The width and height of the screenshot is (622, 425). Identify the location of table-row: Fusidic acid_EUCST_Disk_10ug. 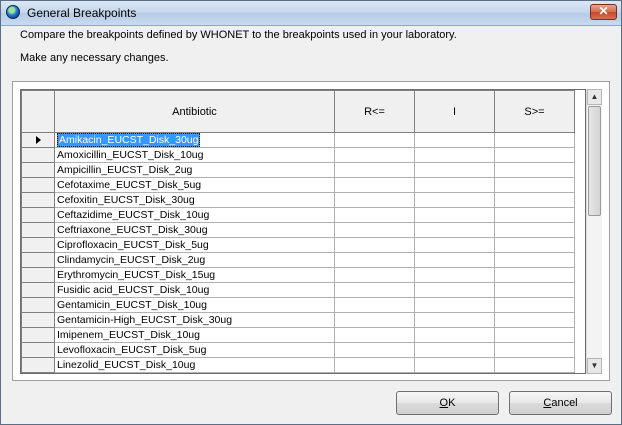
(298, 290).